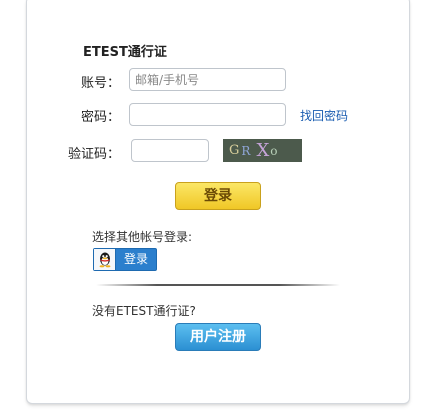  I want to click on captcha-image: G R X o, so click(262, 150).